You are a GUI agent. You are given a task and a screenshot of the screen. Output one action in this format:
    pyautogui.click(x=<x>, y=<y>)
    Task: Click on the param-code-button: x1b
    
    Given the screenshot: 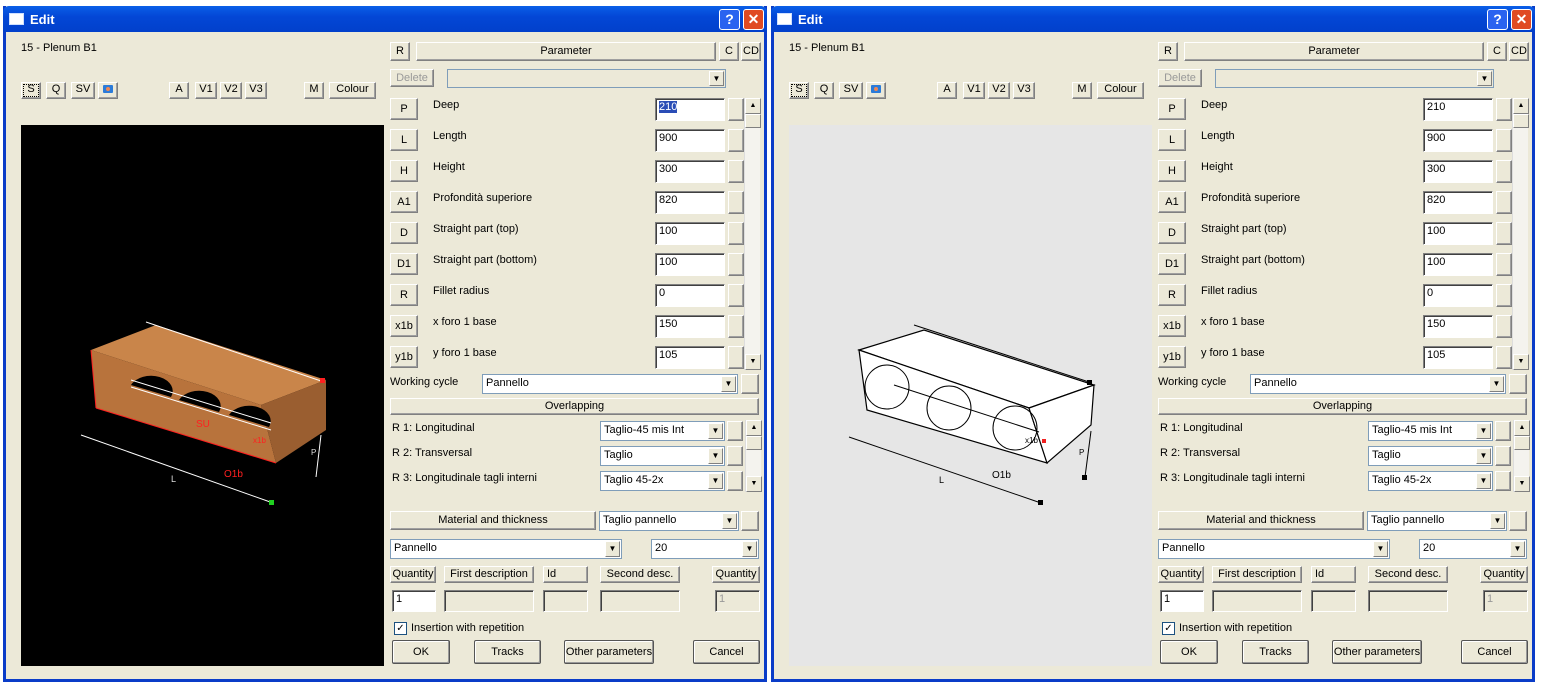 What is the action you would take?
    pyautogui.click(x=404, y=326)
    